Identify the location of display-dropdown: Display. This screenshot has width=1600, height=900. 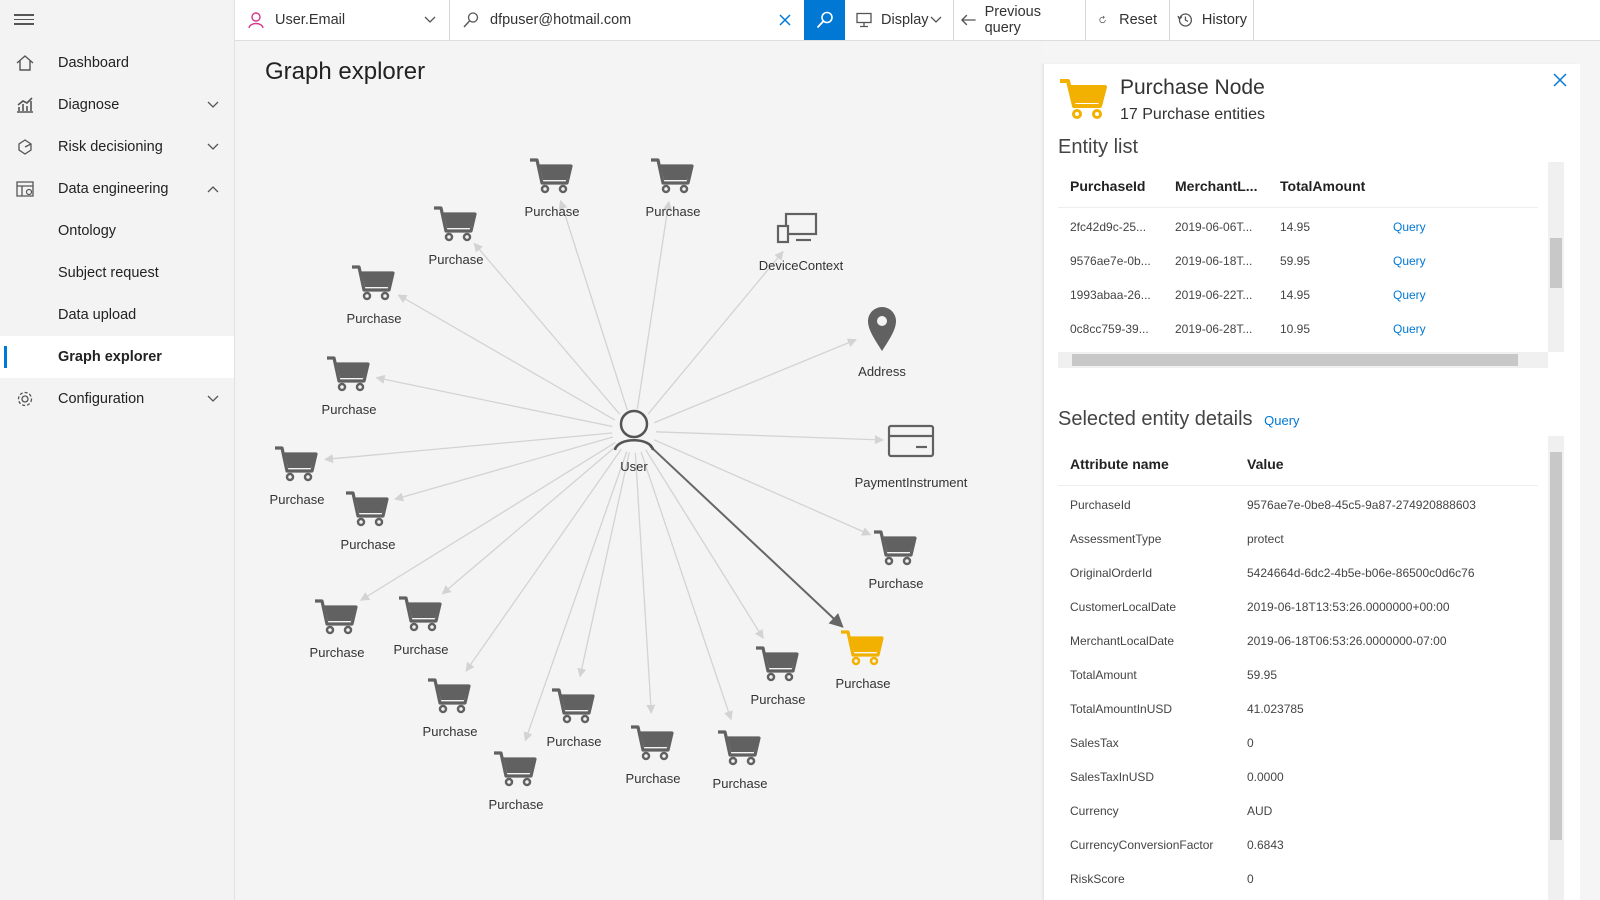
(899, 20).